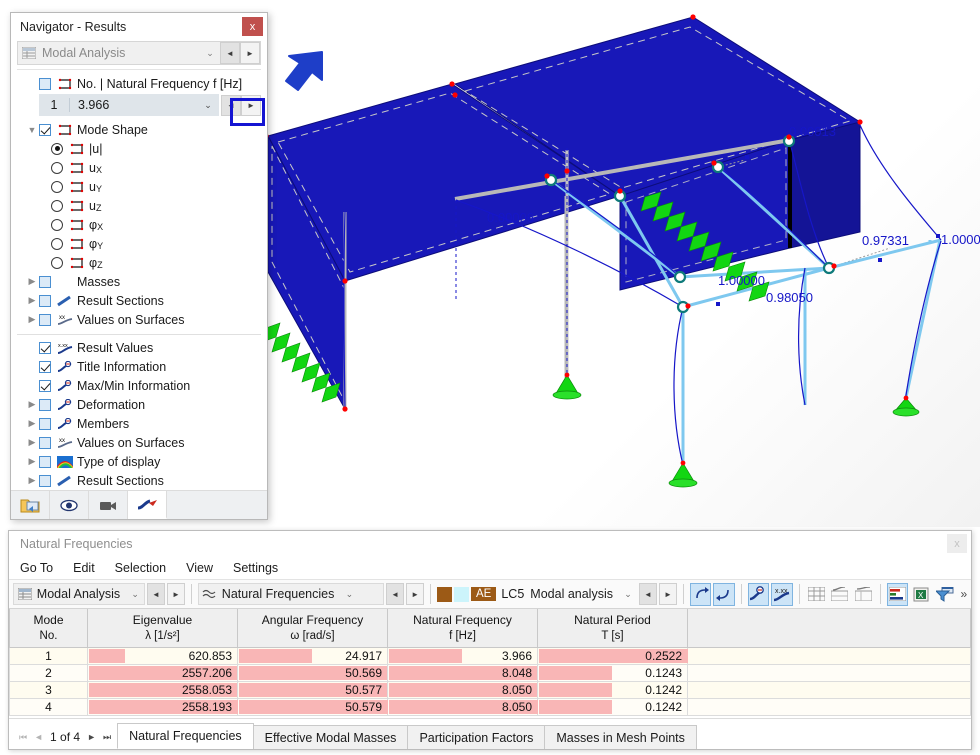  I want to click on navigator-bottom-tabs, so click(139, 504).